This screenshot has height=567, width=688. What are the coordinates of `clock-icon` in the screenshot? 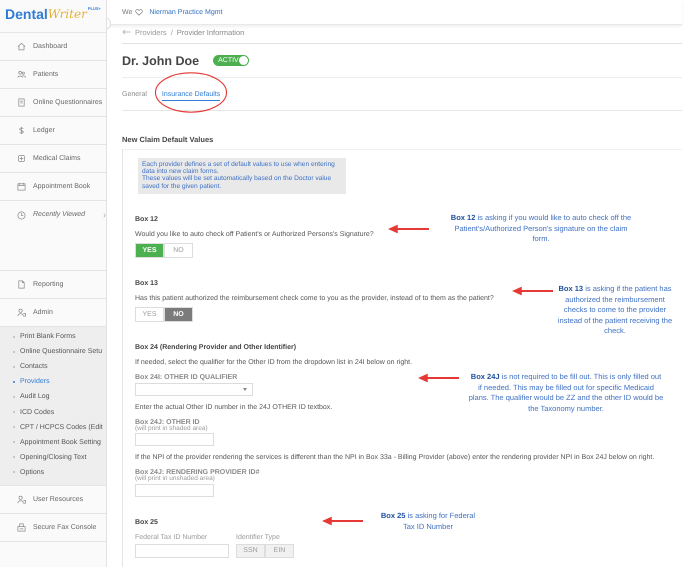 It's located at (21, 215).